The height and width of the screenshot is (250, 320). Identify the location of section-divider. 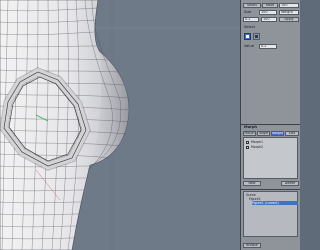
(270, 189).